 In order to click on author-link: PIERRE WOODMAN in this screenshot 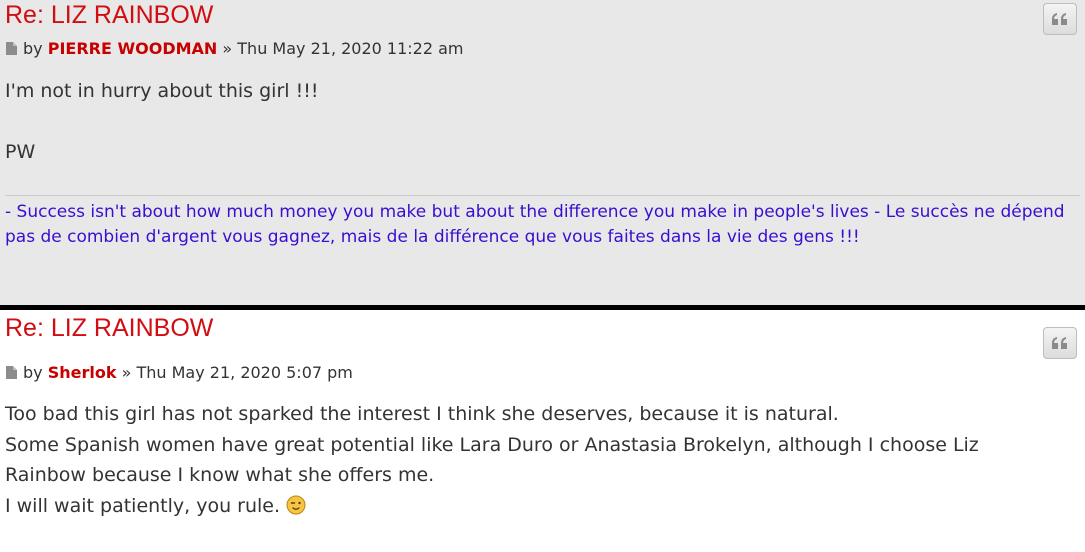, I will do `click(133, 48)`.